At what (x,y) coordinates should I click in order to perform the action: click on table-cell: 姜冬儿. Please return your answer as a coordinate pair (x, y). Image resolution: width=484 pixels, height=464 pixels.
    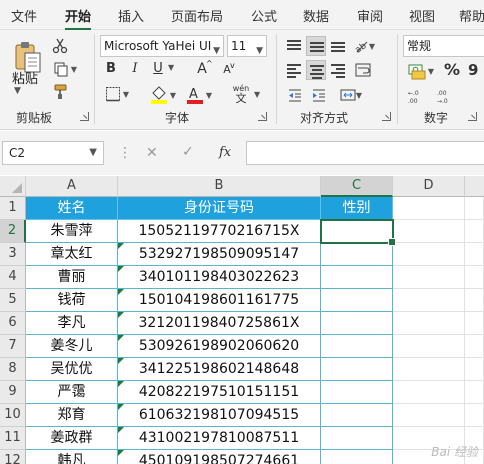
    Looking at the image, I should click on (72, 346).